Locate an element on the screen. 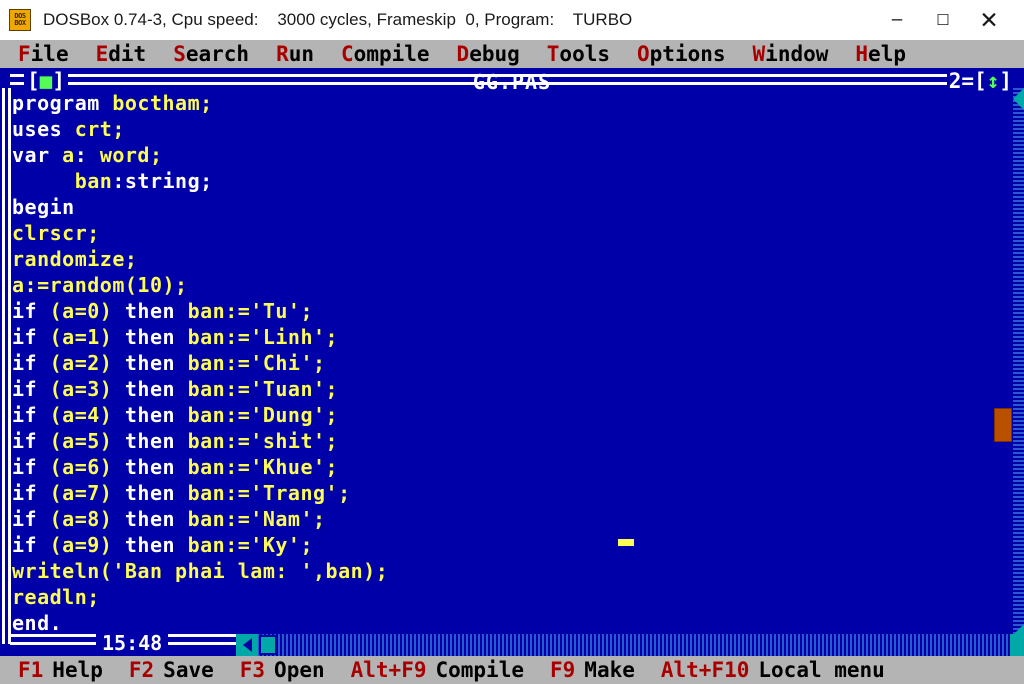 This screenshot has height=684, width=1024. zoom-box-bracket-right: ] is located at coordinates (1005, 80).